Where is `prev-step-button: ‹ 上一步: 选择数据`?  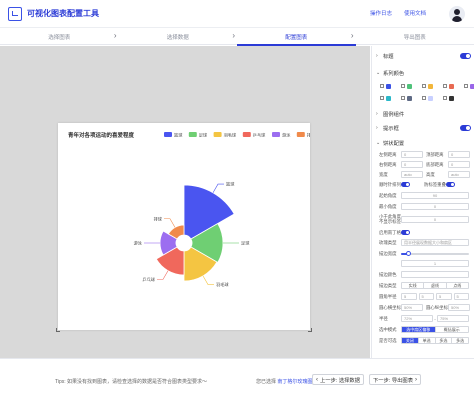
prev-step-button: ‹ 上一步: 选择数据 is located at coordinates (338, 379).